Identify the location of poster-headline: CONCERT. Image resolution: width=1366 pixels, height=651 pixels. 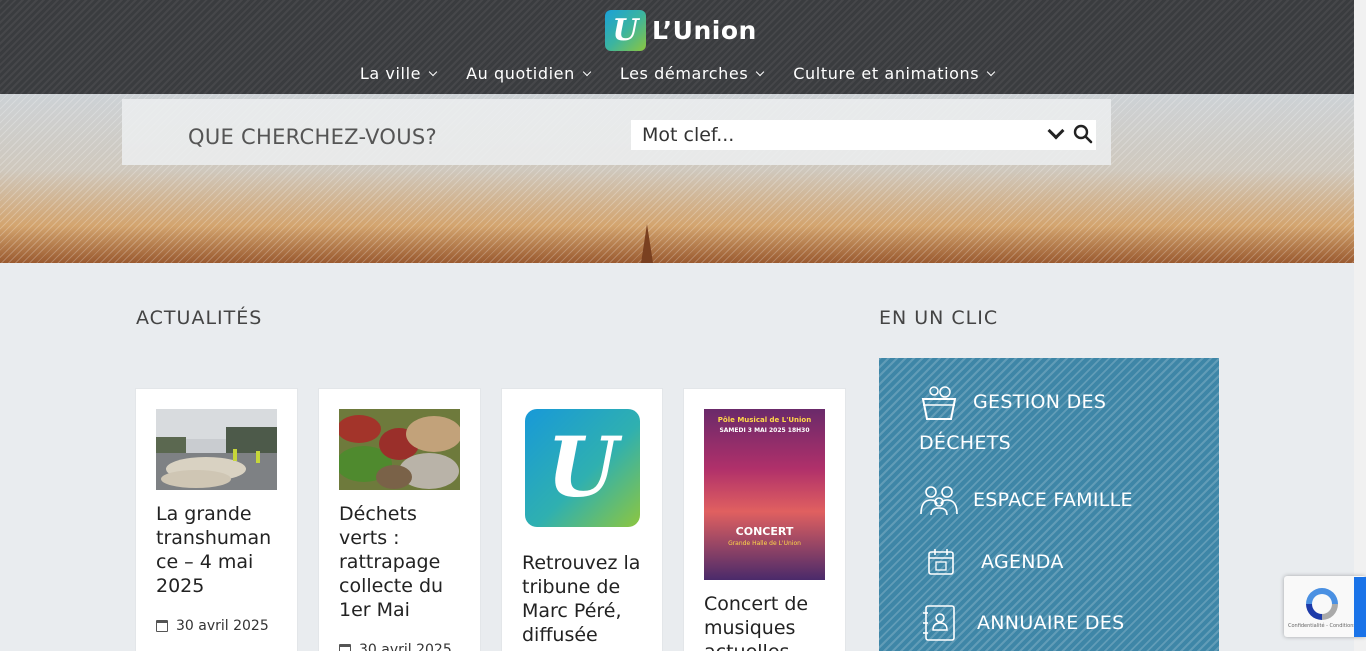
(764, 531).